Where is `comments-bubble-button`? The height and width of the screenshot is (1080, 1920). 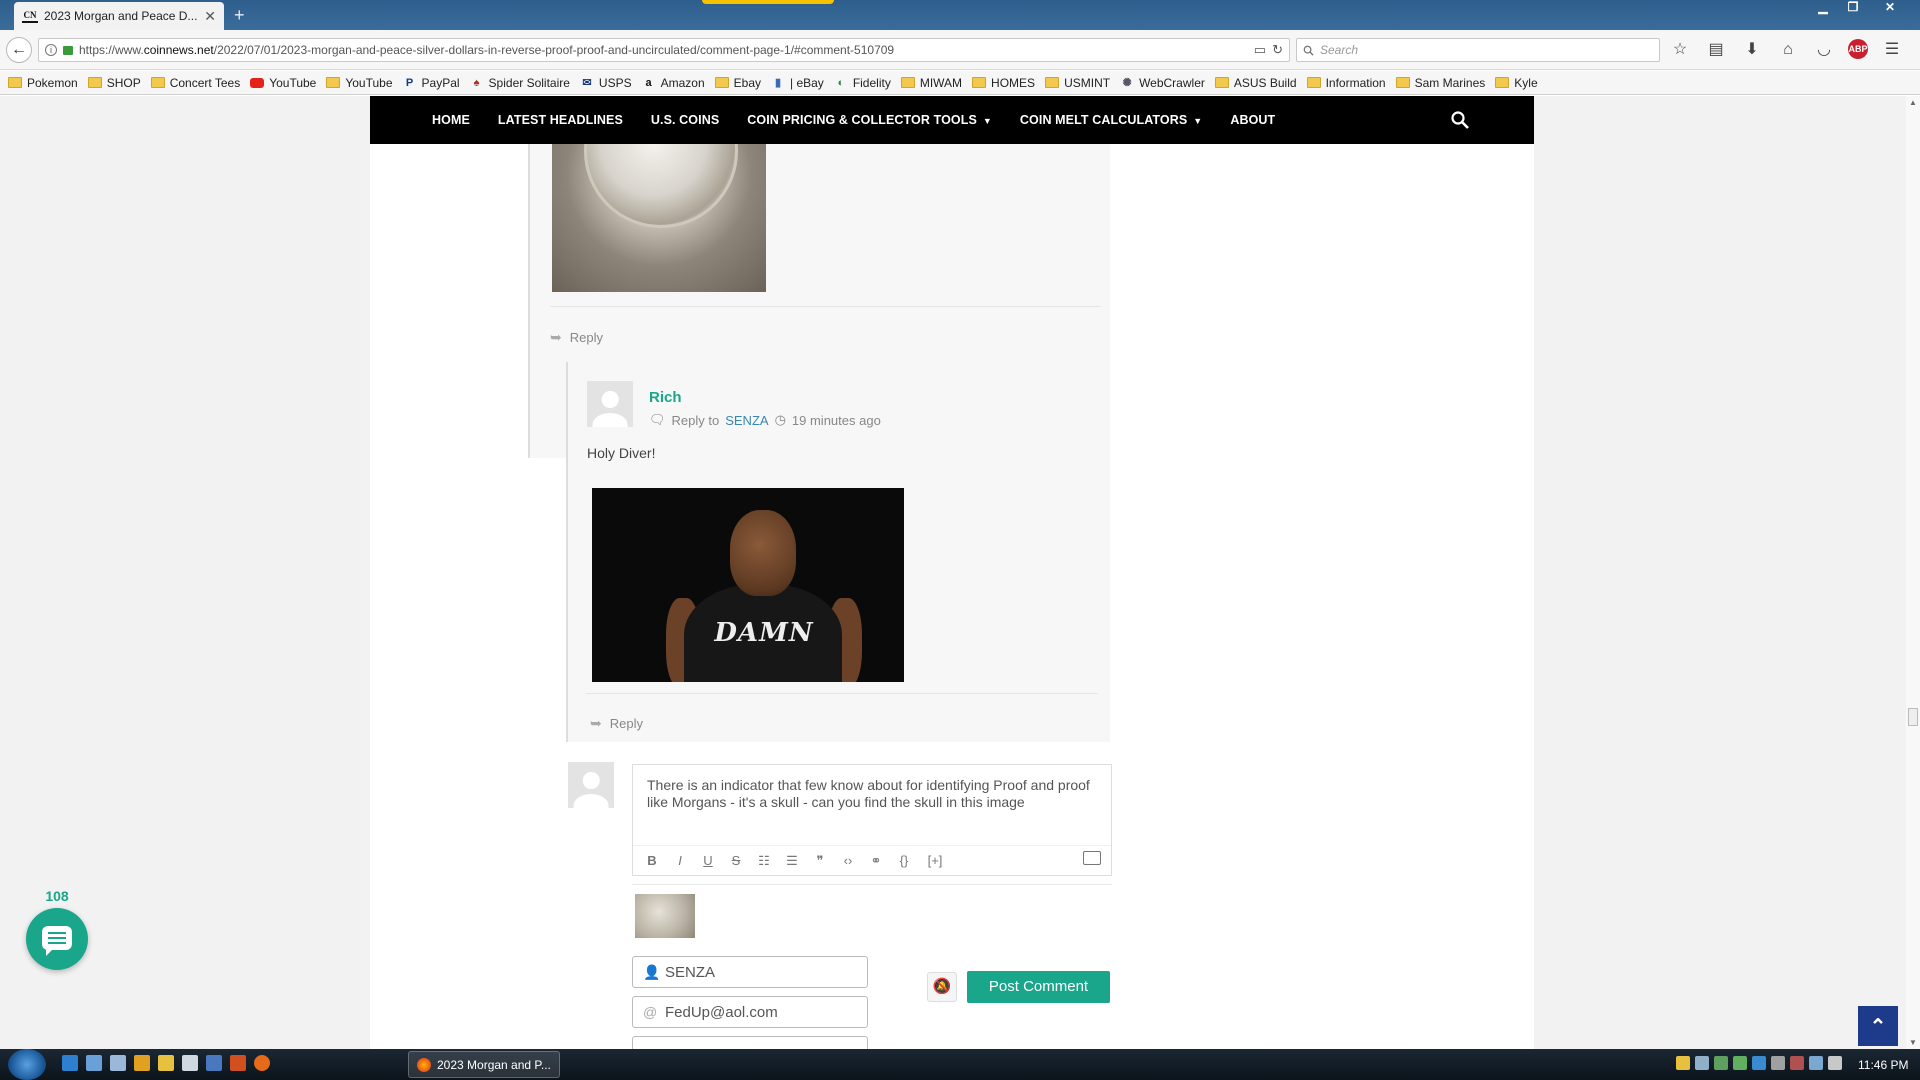 comments-bubble-button is located at coordinates (57, 939).